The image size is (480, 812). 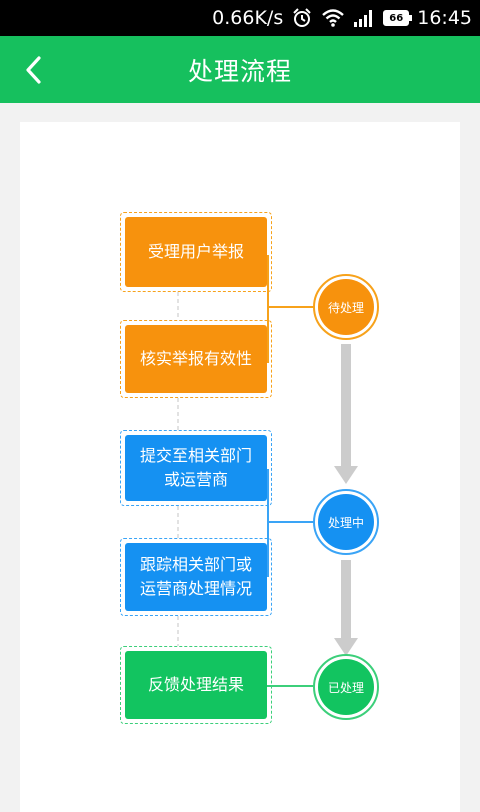 I want to click on status-pending: 待处理, so click(x=346, y=307).